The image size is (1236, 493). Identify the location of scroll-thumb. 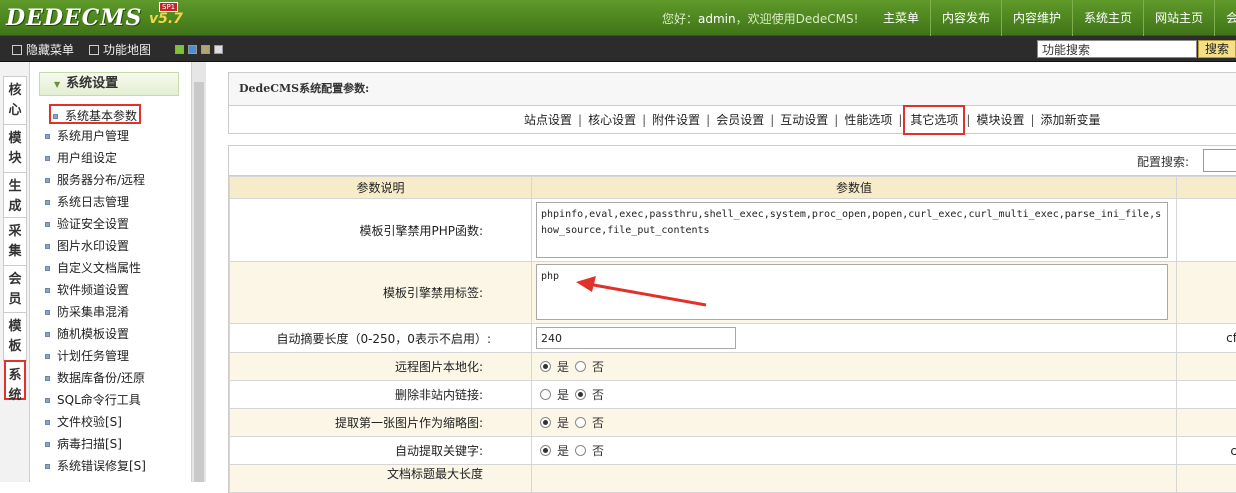
(199, 282).